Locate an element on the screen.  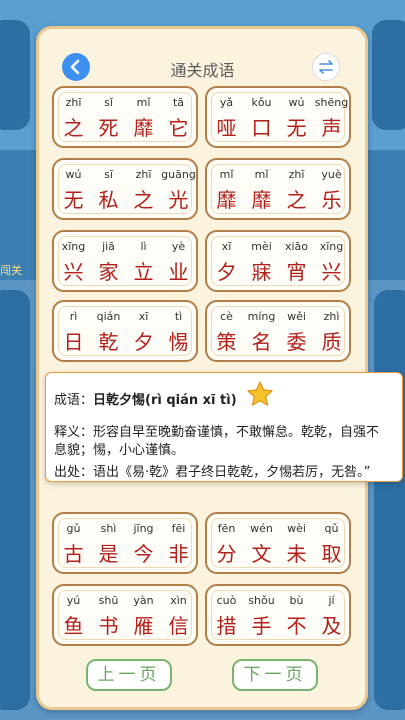
hanzi-label: 策 is located at coordinates (226, 342).